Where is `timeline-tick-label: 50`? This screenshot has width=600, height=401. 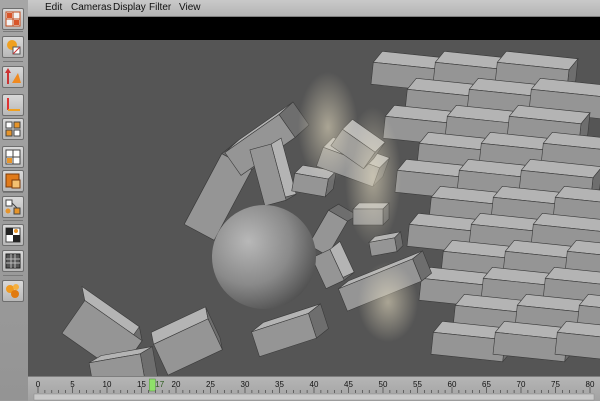
timeline-tick-label: 50 is located at coordinates (383, 384).